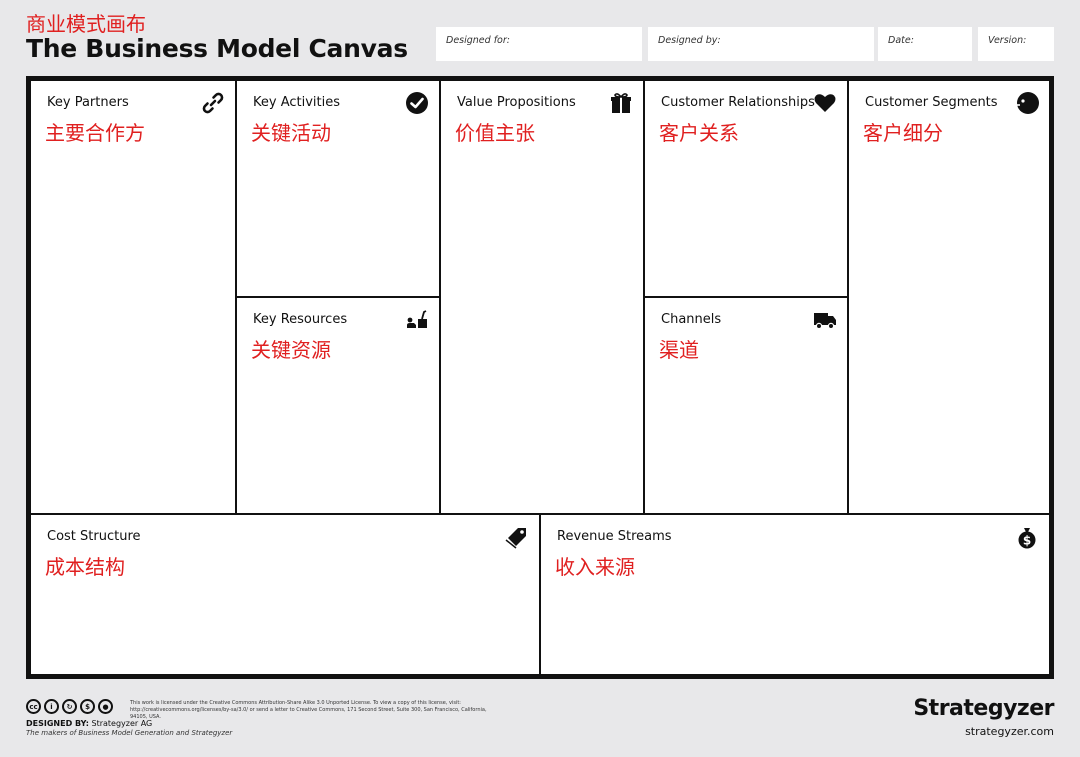 The width and height of the screenshot is (1080, 757). I want to click on cell-revenue-streams: Revenue Streams 收入来源 $, so click(795, 594).